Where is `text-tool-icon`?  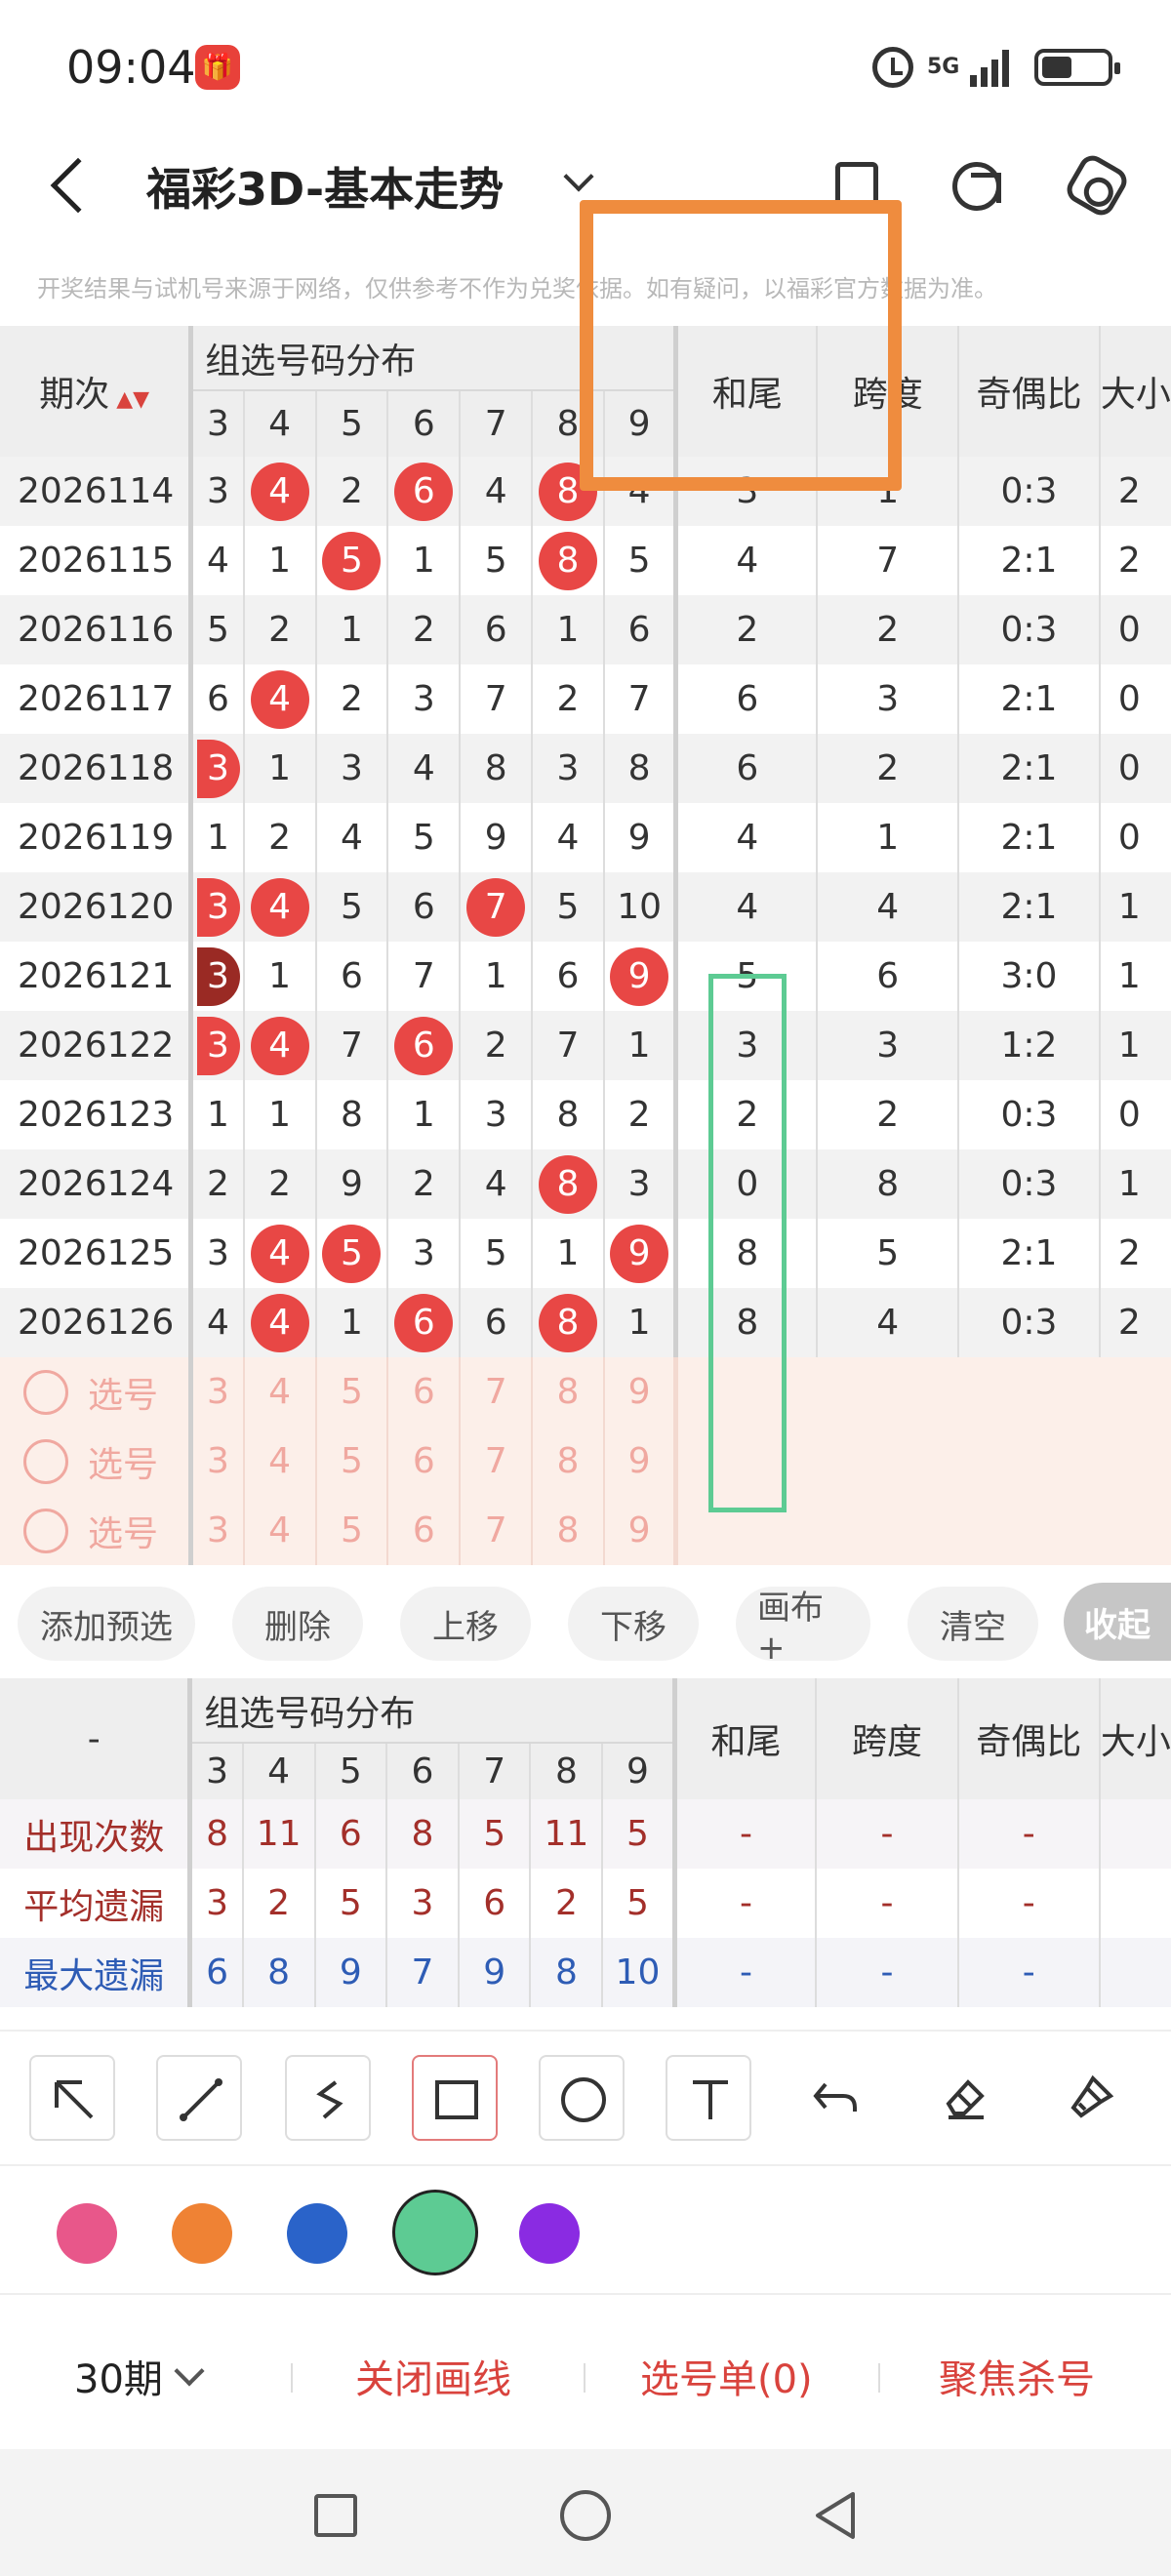 text-tool-icon is located at coordinates (708, 2098).